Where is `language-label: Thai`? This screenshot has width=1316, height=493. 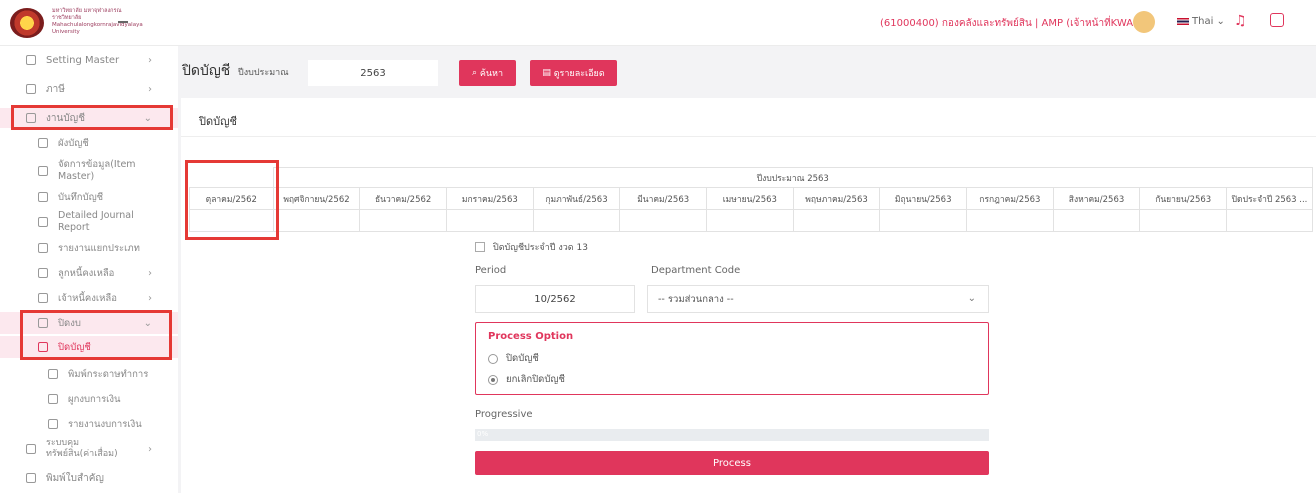
language-label: Thai is located at coordinates (1203, 21).